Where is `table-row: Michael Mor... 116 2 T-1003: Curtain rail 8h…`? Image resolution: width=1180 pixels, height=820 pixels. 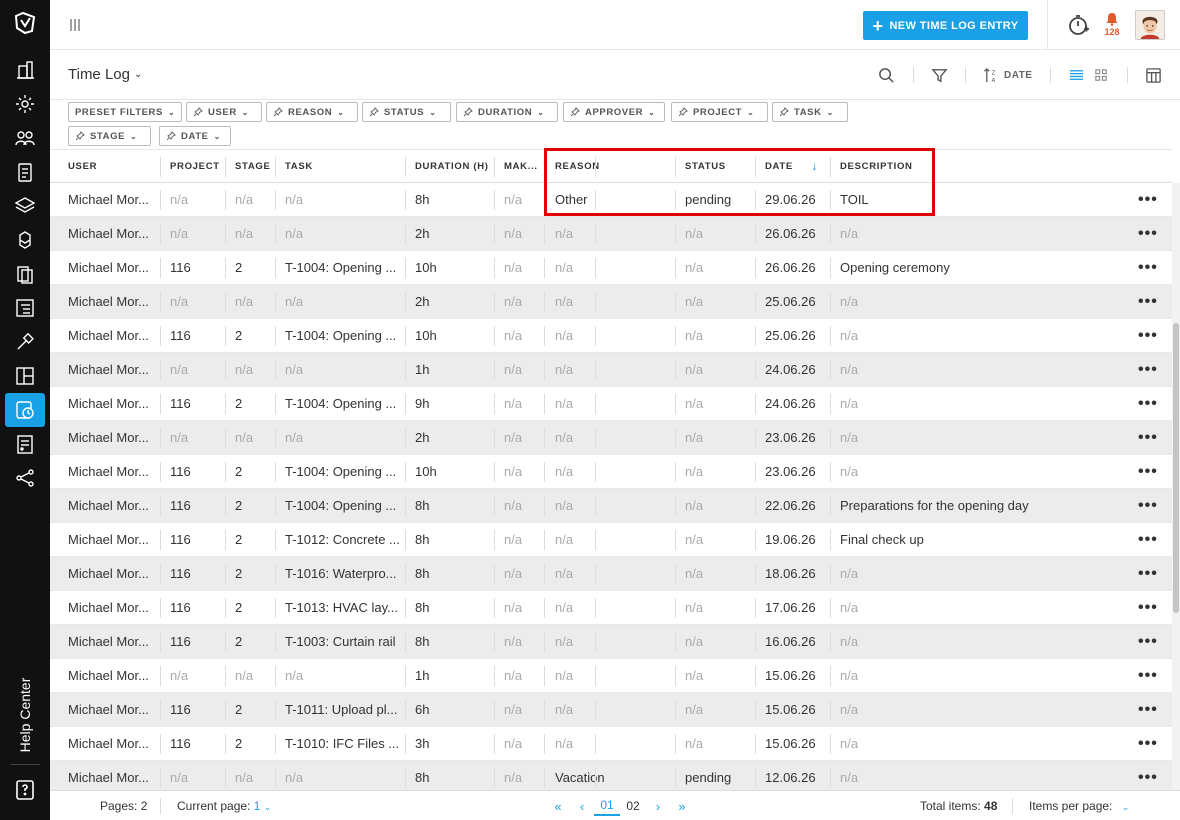 table-row: Michael Mor... 116 2 T-1003: Curtain rail 8h… is located at coordinates (611, 642).